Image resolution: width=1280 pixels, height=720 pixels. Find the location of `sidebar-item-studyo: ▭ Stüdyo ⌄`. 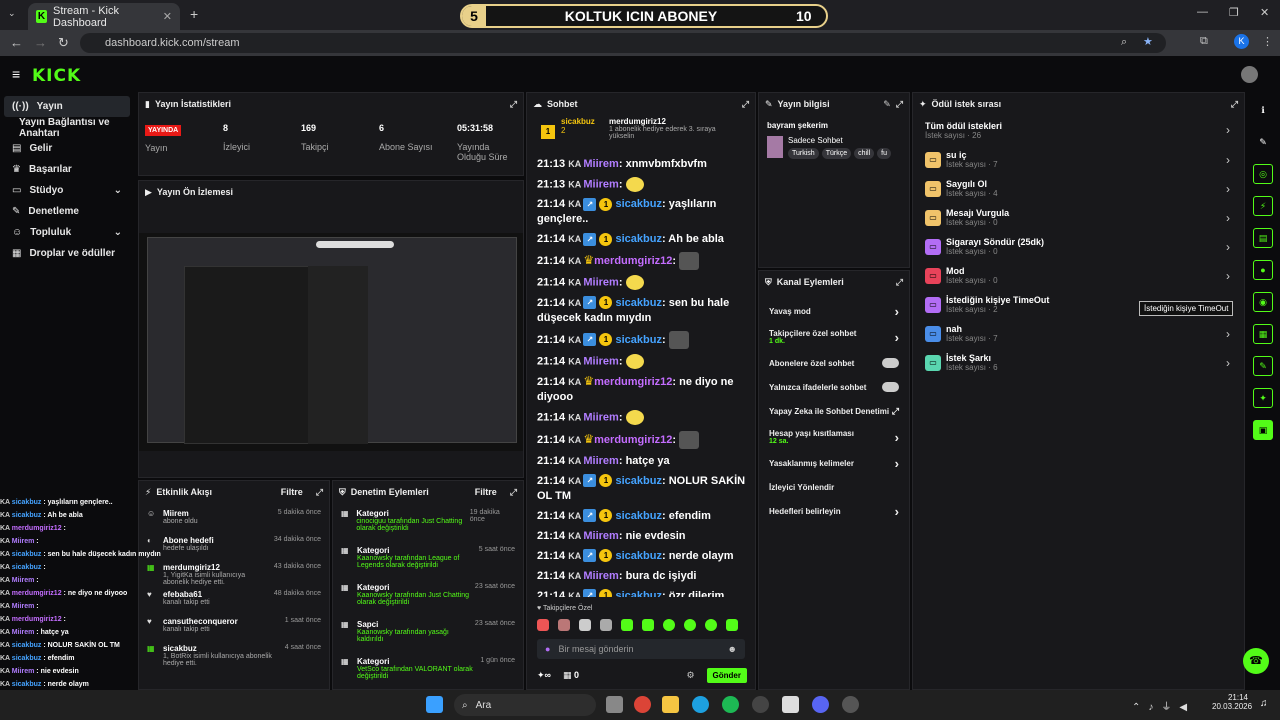

sidebar-item-studyo: ▭ Stüdyo ⌄ is located at coordinates (67, 190).